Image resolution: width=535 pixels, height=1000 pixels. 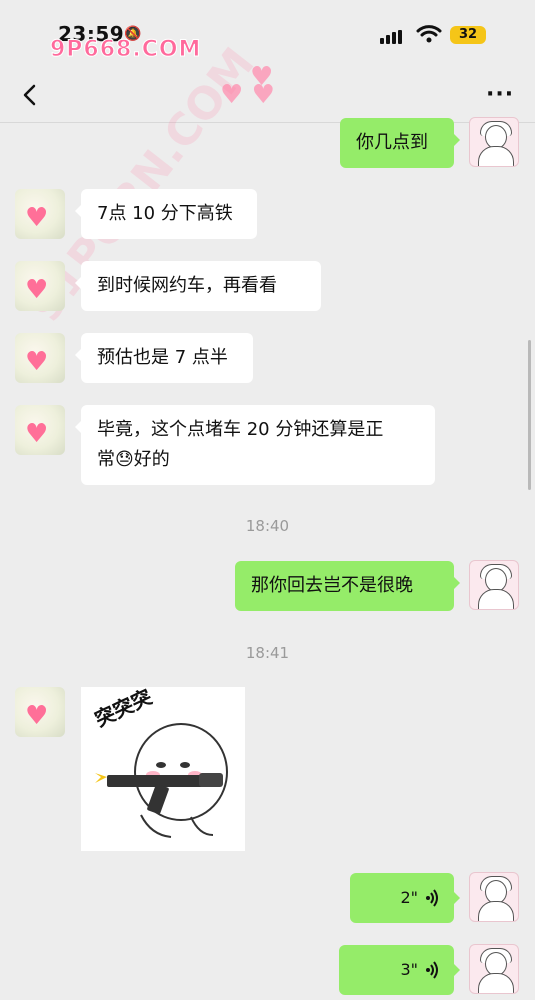 What do you see at coordinates (267, 526) in the screenshot?
I see `timestamp: 18:40` at bounding box center [267, 526].